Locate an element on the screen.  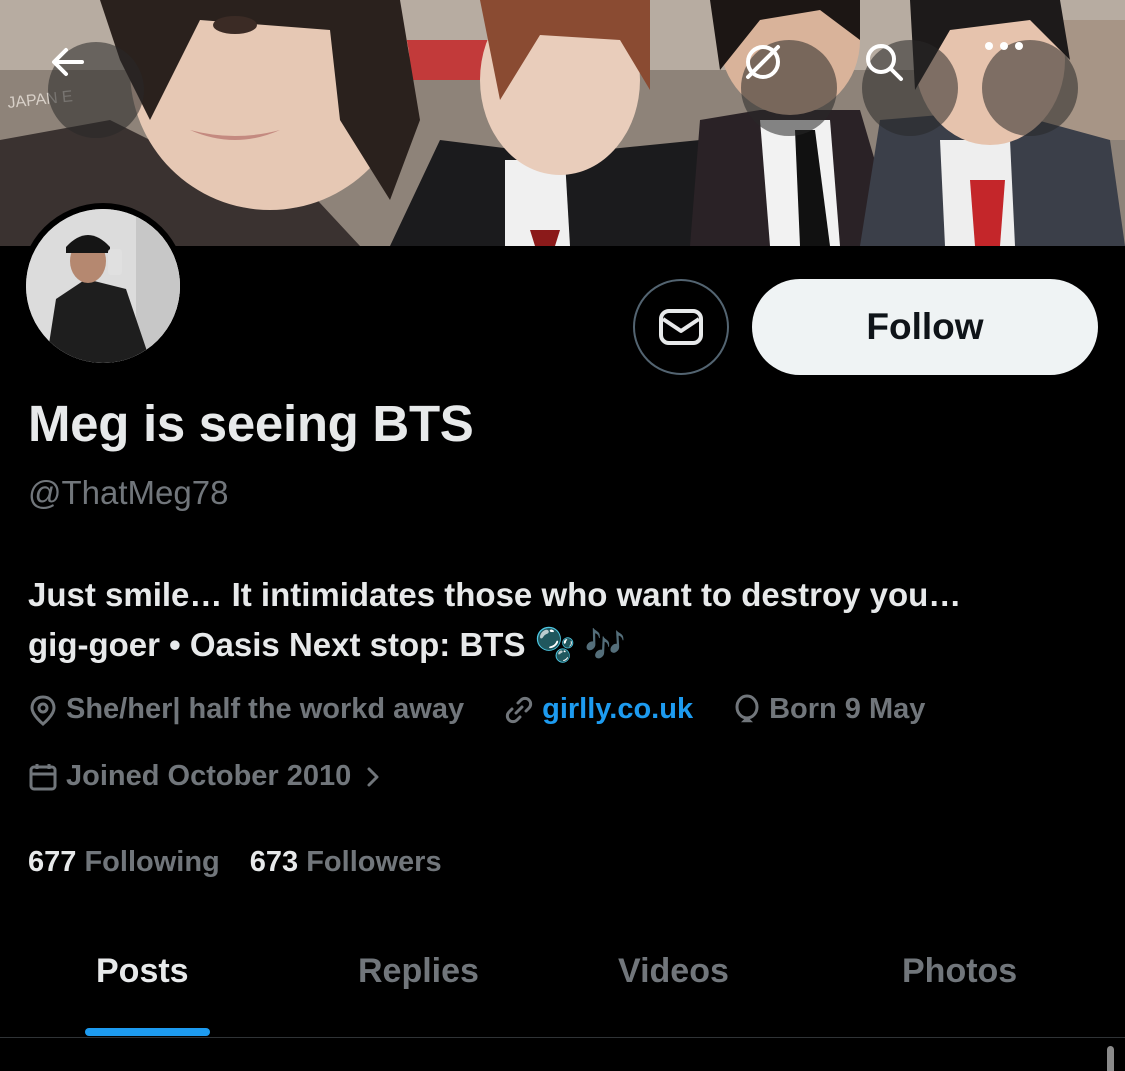
envelope-icon is located at coordinates (681, 327).